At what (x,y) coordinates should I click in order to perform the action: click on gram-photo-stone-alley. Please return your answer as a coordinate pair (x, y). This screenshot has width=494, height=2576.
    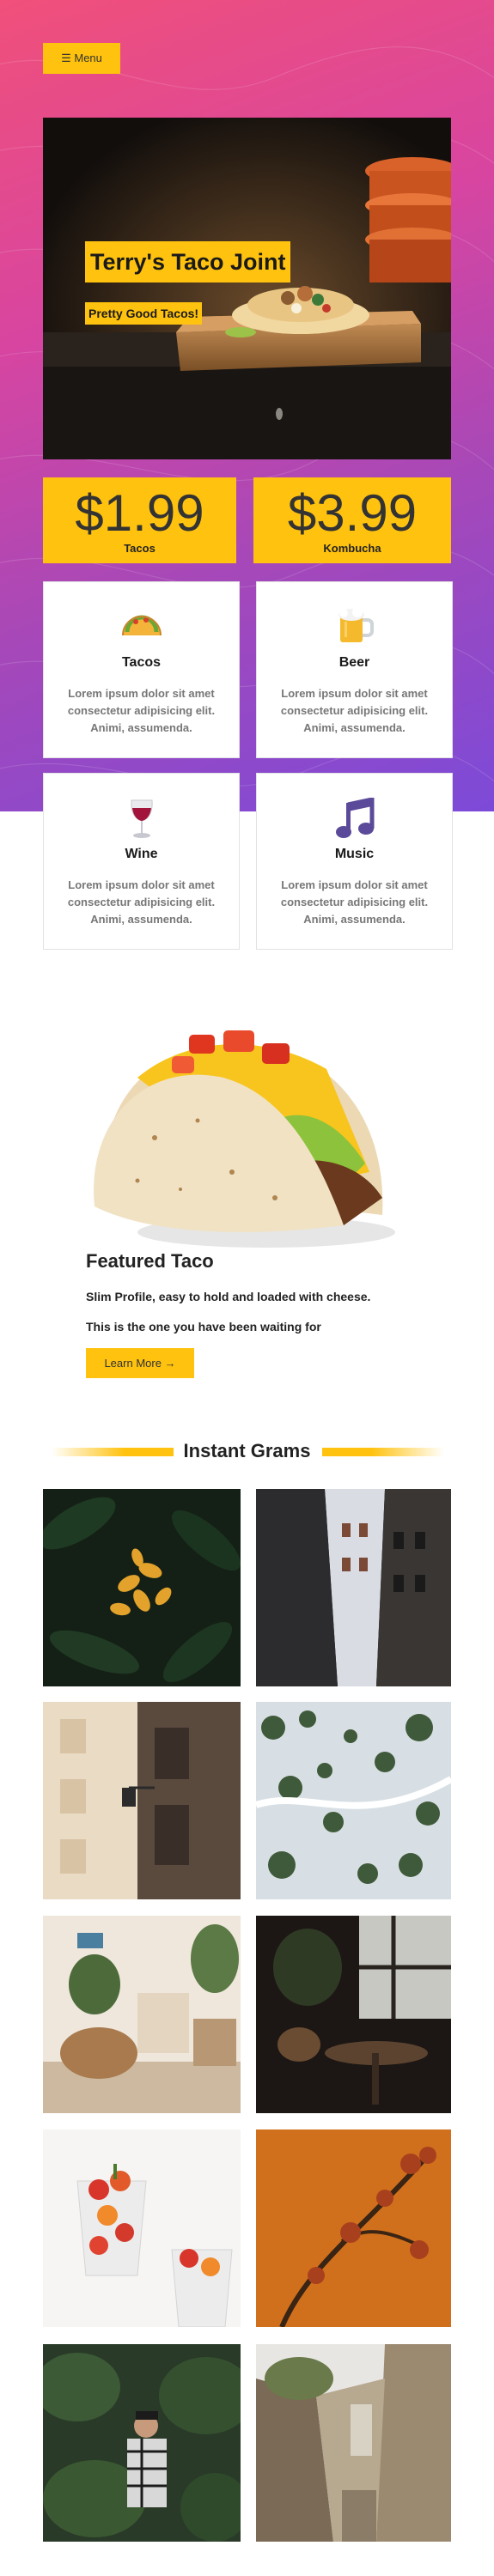
    Looking at the image, I should click on (353, 2443).